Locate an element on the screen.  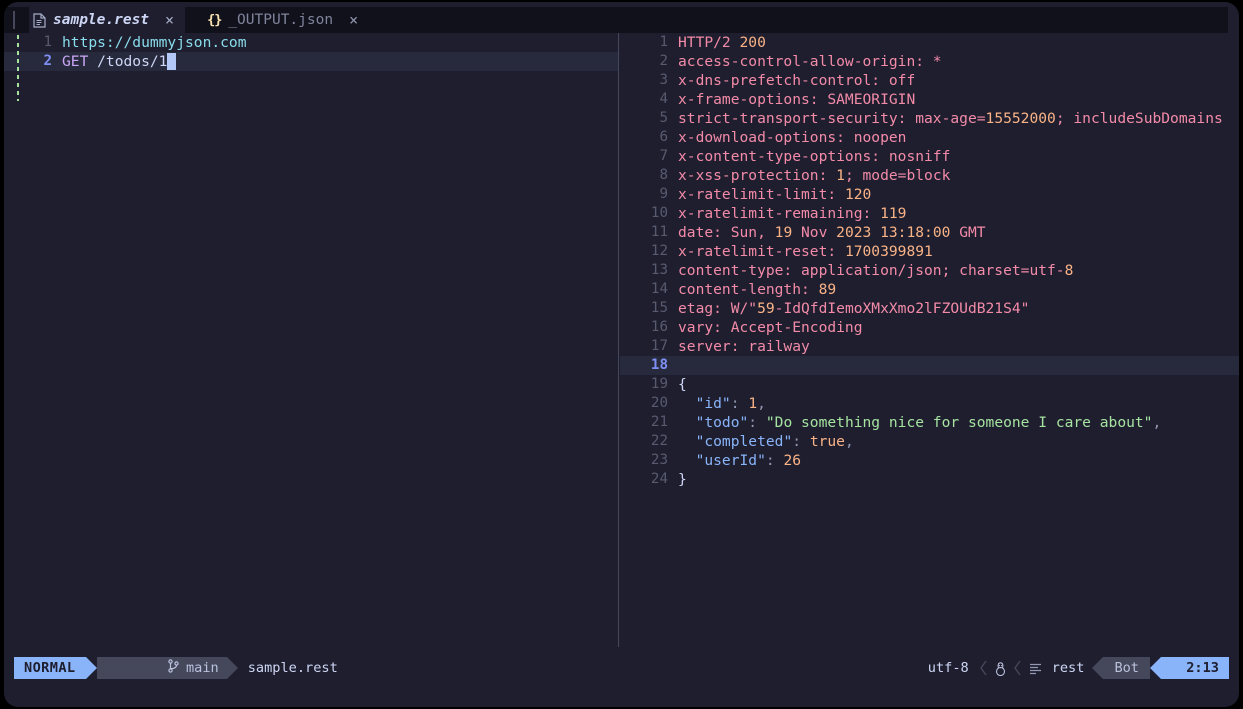
line-text: GET /todos/1 is located at coordinates (119, 61).